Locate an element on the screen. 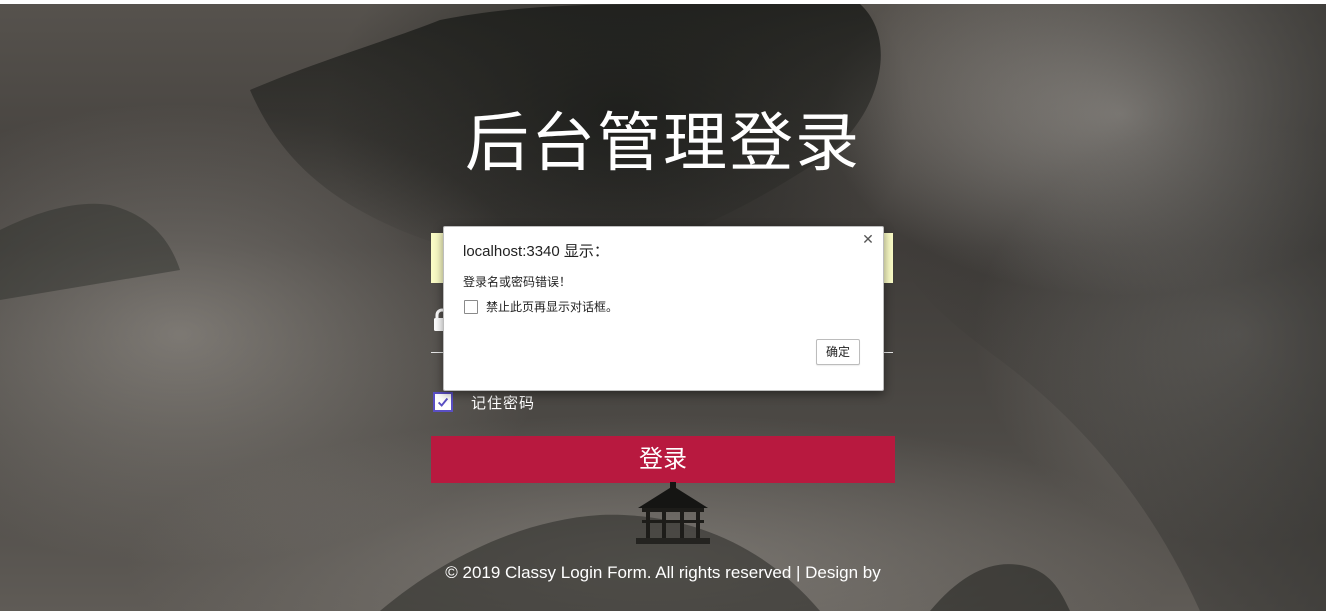 The width and height of the screenshot is (1326, 611). remember-password: 记住密码 is located at coordinates (484, 402).